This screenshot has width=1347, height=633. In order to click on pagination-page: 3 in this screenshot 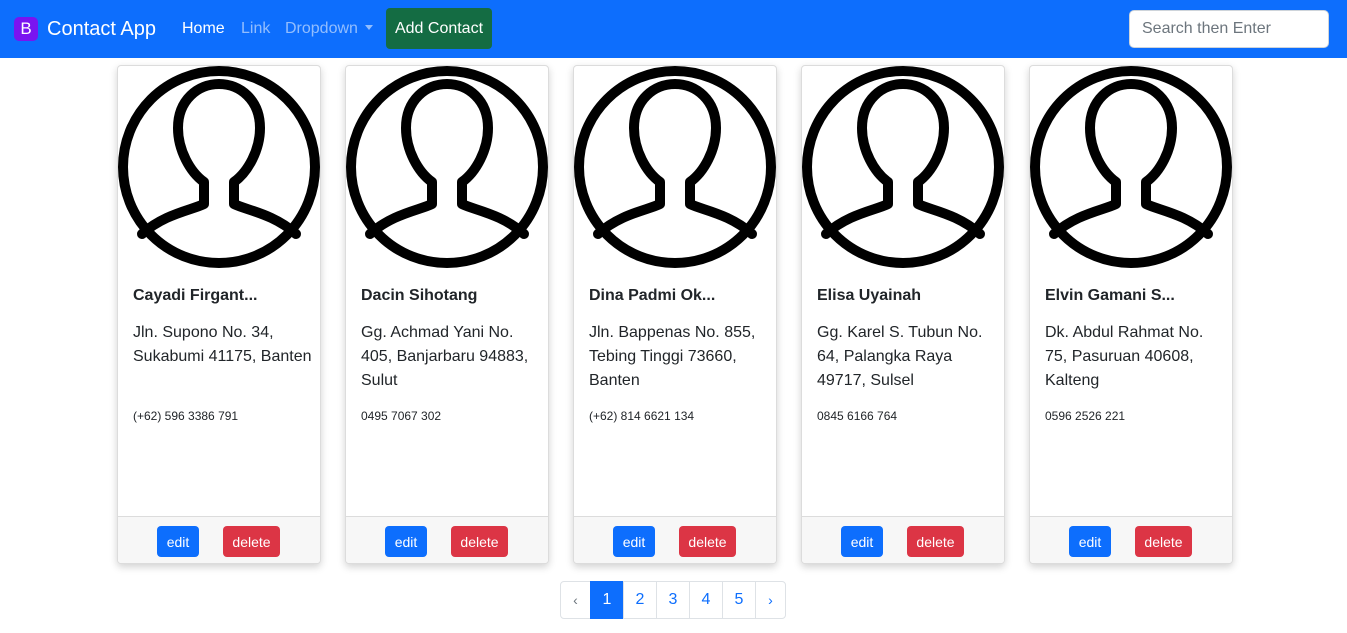, I will do `click(673, 600)`.